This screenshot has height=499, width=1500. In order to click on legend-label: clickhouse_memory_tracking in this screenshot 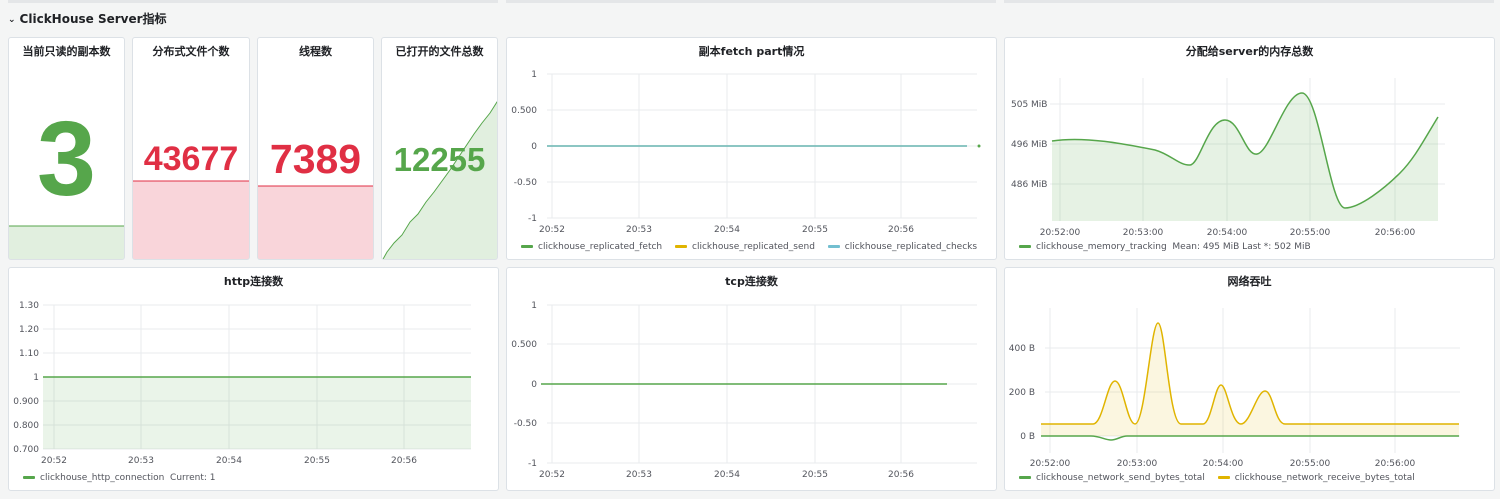, I will do `click(1101, 247)`.